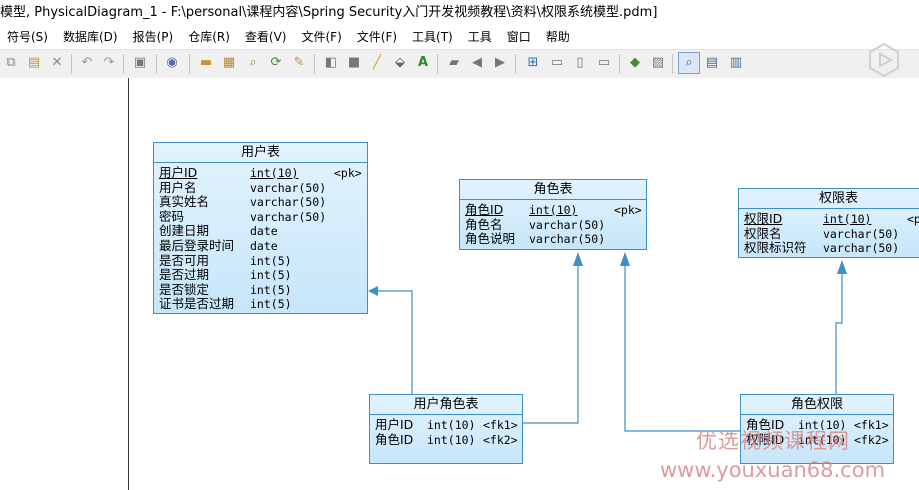 This screenshot has width=919, height=490. I want to click on table-user-role: 用户角色表 用户ID int(10) <fk1> 角色ID int(10) <fk2>, so click(446, 429).